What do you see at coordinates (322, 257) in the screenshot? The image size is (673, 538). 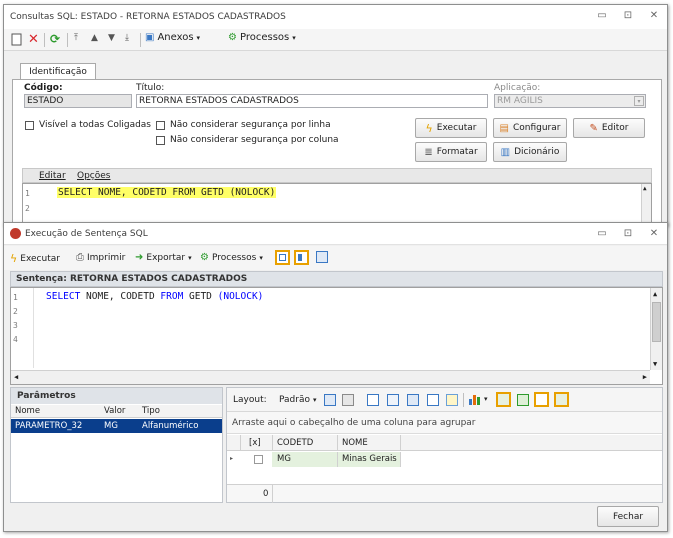 I see `layout-grid-icon` at bounding box center [322, 257].